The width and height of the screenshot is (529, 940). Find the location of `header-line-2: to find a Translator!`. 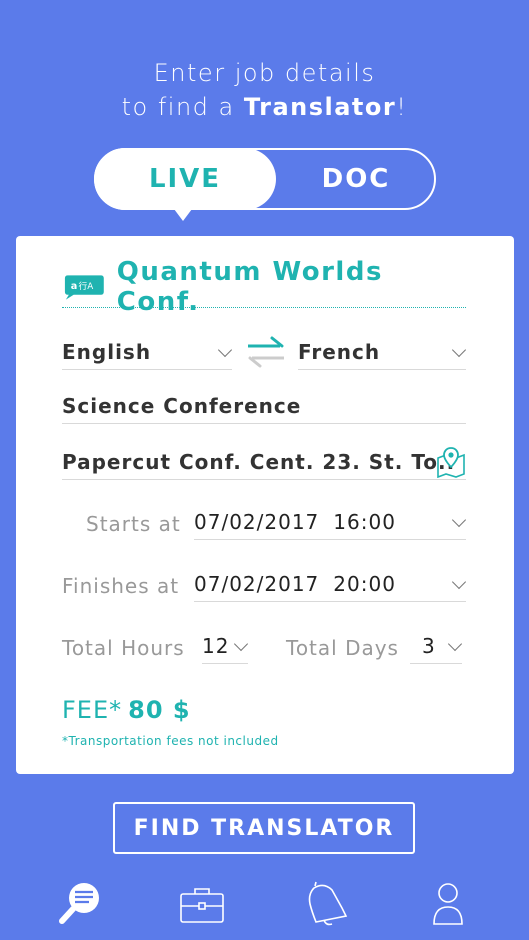

header-line-2: to find a Translator! is located at coordinates (264, 107).